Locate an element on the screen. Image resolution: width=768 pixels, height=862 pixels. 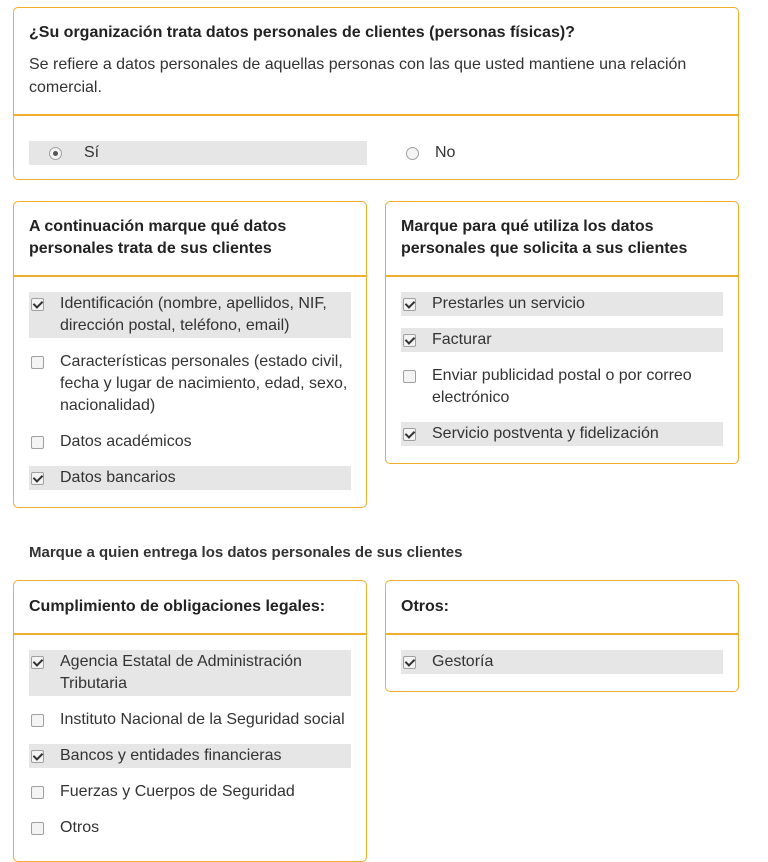
checkbox-item: Bancos y entidades financieras is located at coordinates (190, 756).